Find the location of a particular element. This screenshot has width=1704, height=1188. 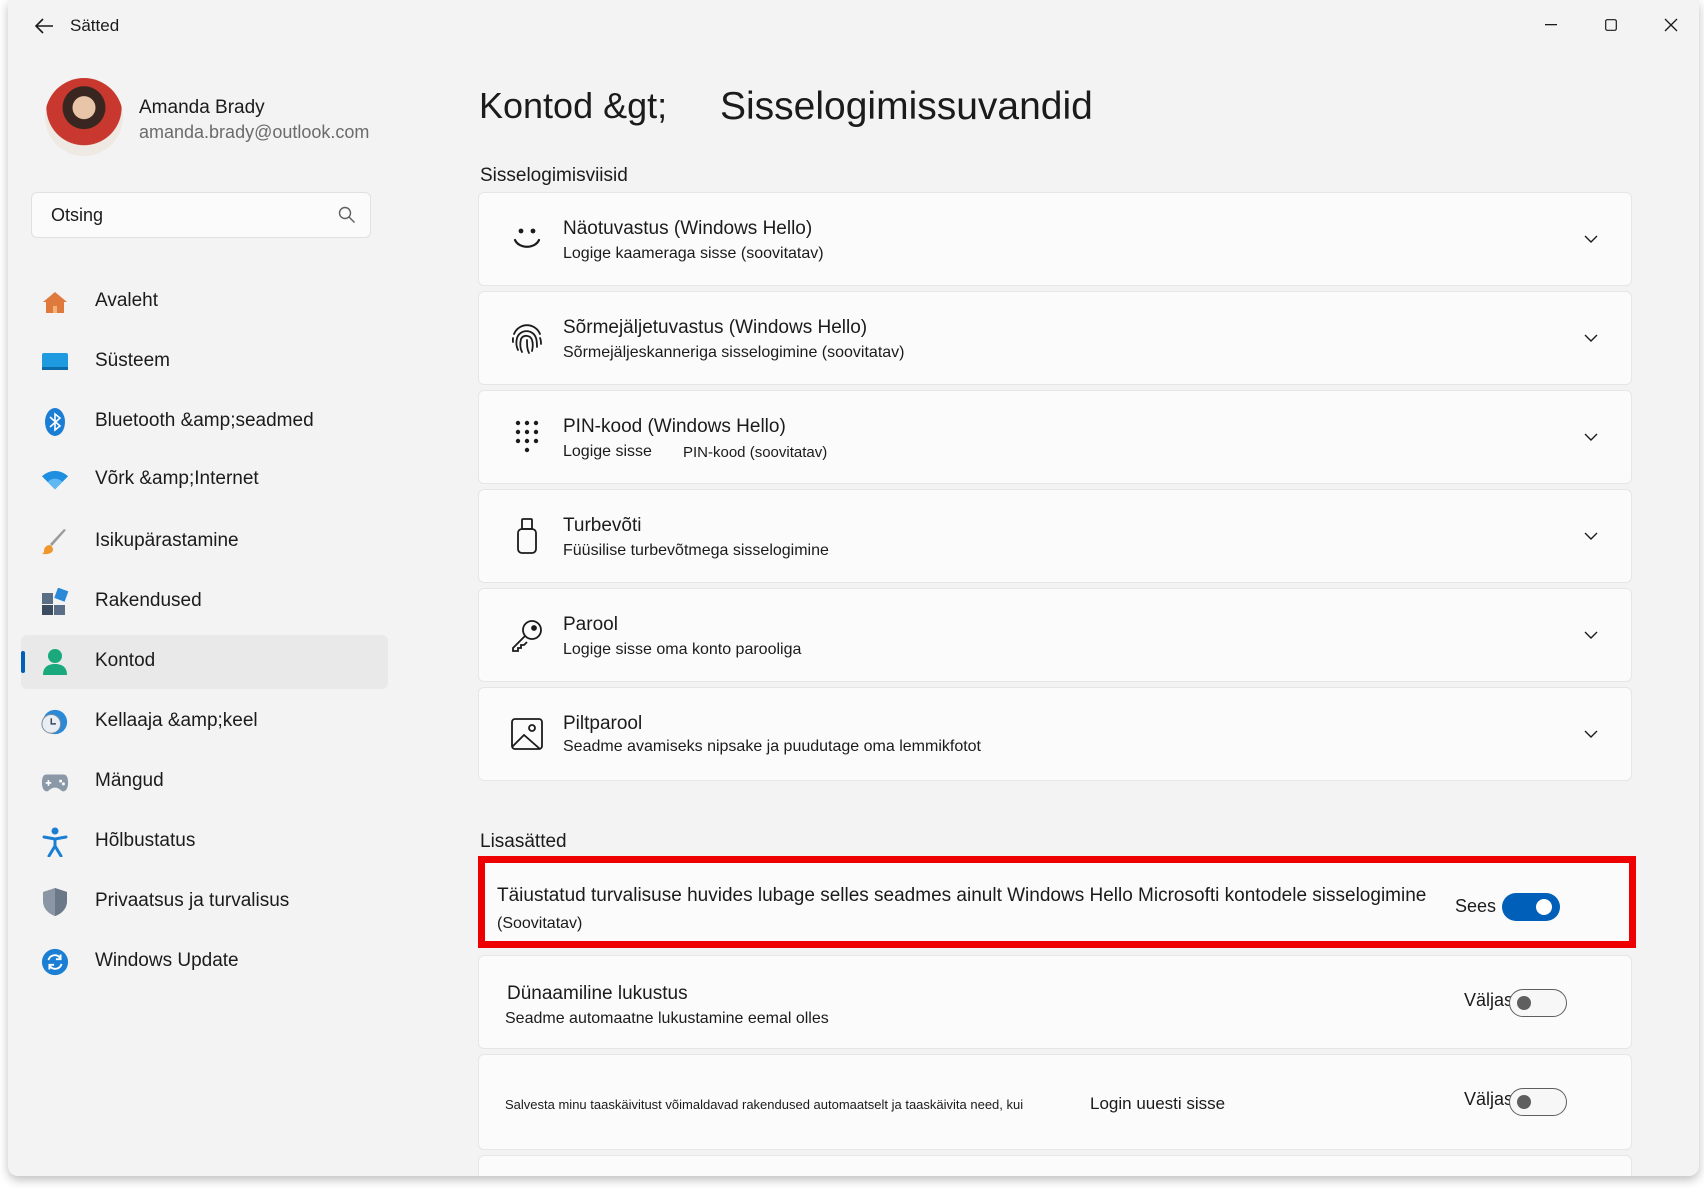

sidebar-item-network: Võrk &amp;Internet is located at coordinates (204, 480).